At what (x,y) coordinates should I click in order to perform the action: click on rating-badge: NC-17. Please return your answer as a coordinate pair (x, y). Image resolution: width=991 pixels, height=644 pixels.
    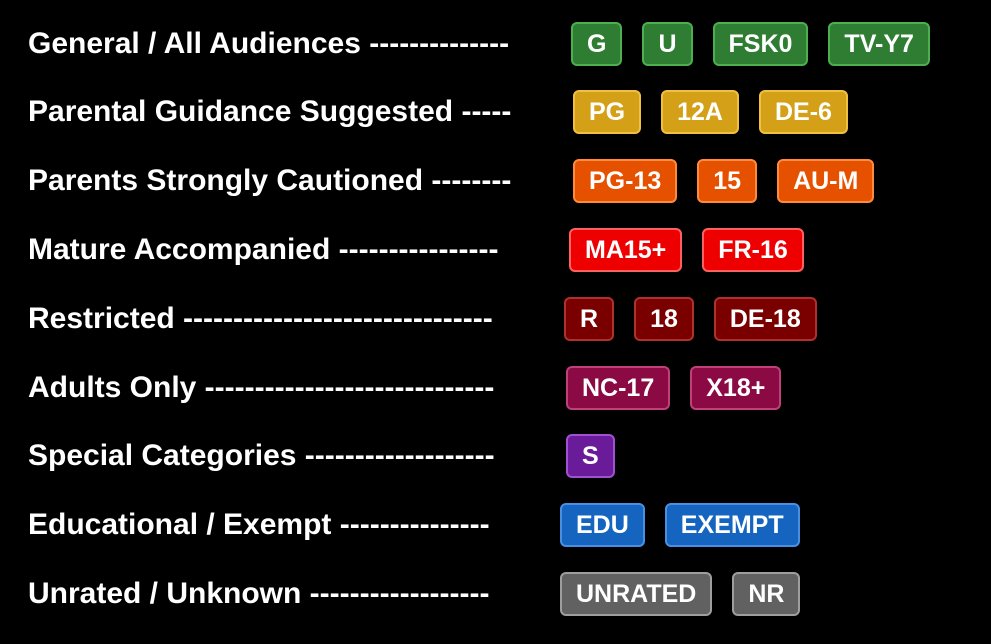
    Looking at the image, I should click on (618, 388).